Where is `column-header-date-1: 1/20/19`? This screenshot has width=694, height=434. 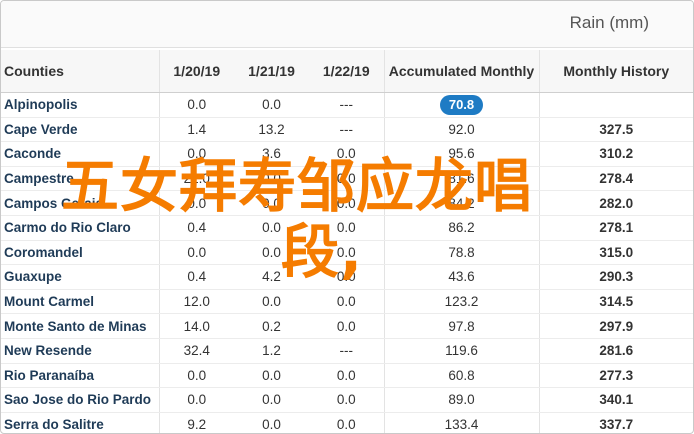 column-header-date-1: 1/20/19 is located at coordinates (196, 71).